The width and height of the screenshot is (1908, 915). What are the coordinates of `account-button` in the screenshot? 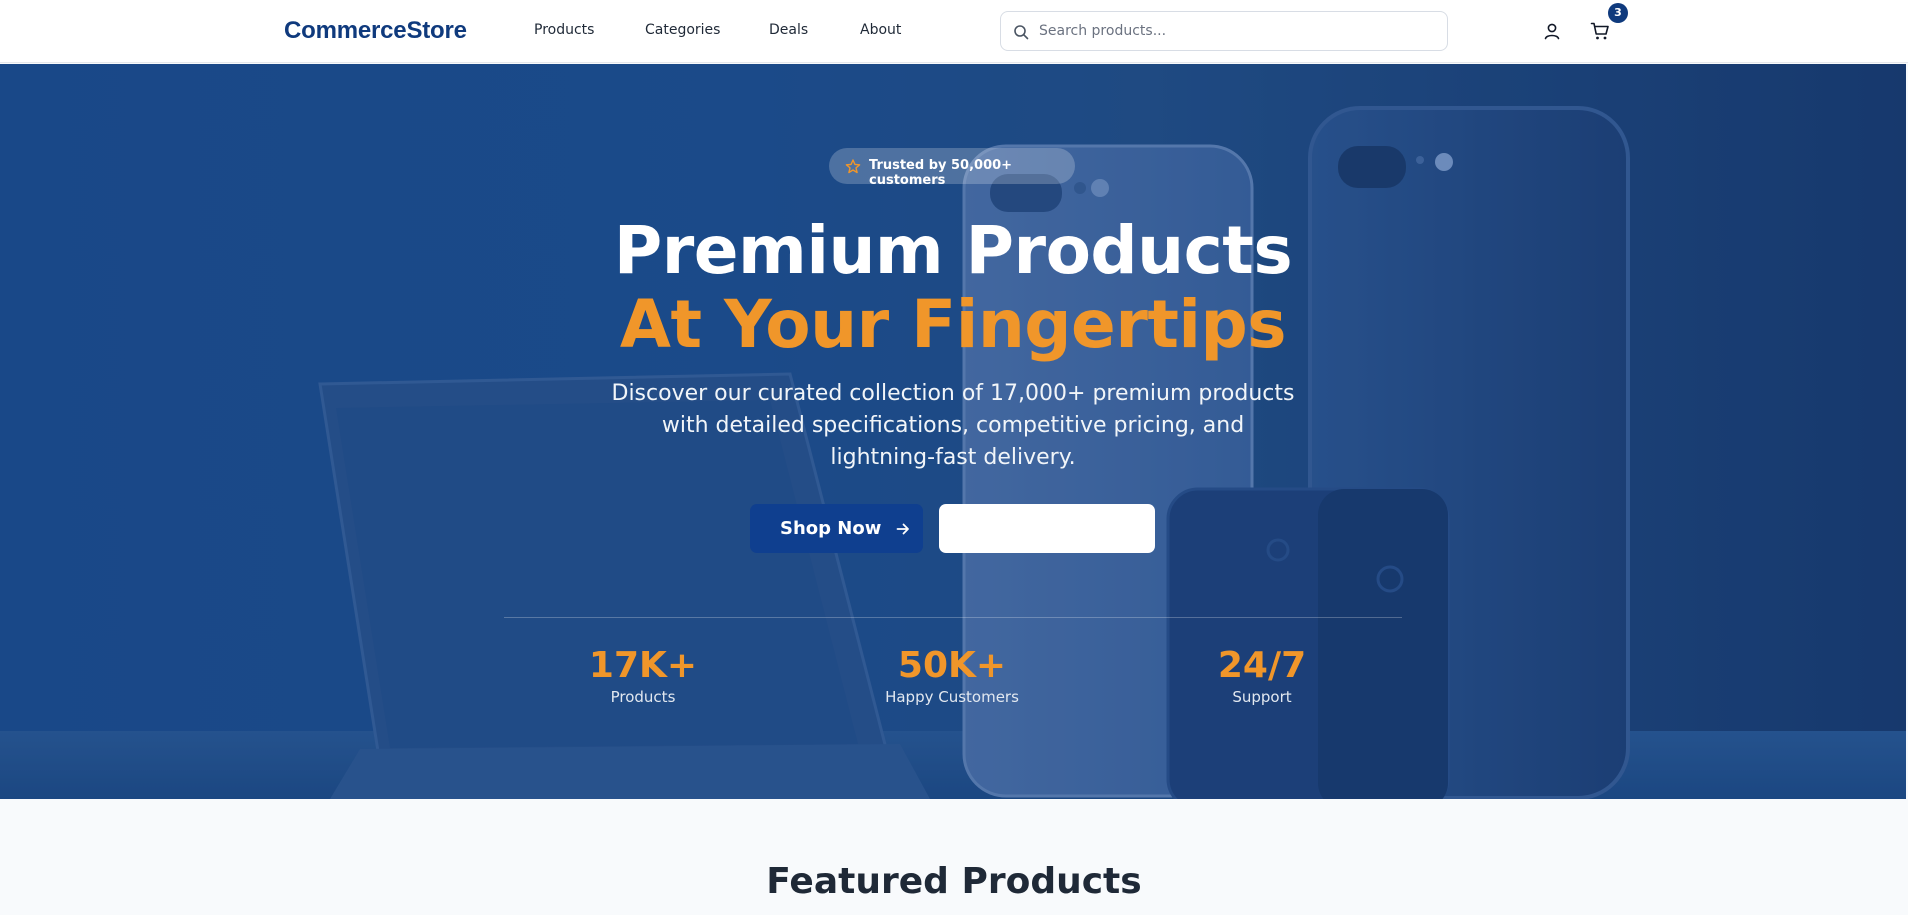 It's located at (1552, 31).